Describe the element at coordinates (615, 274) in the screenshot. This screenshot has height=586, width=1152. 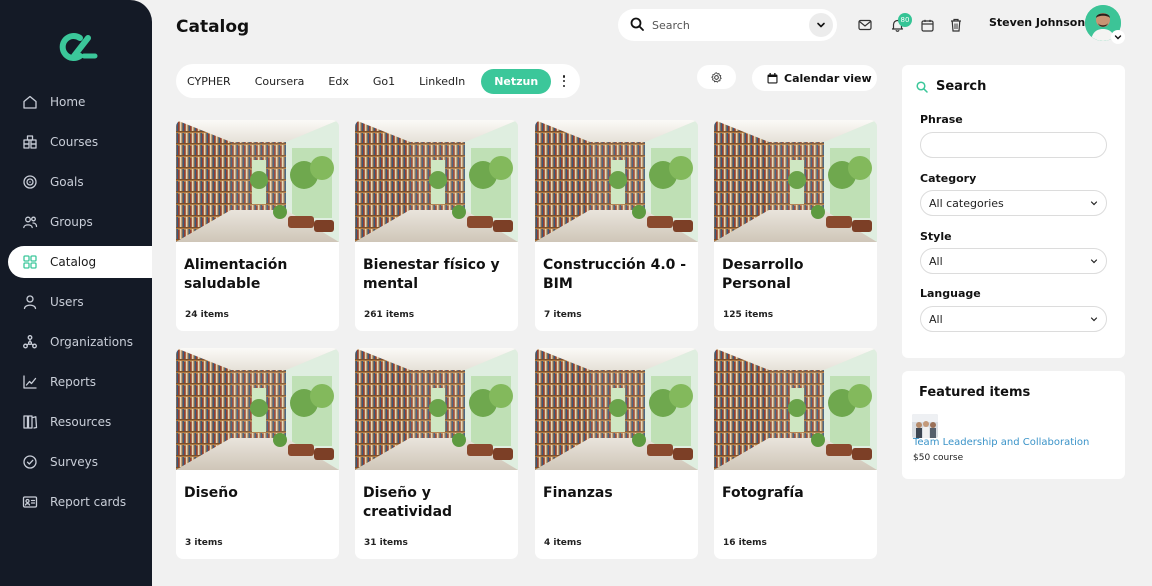
I see `card-title: Construcción 4.0 - BIM` at that location.